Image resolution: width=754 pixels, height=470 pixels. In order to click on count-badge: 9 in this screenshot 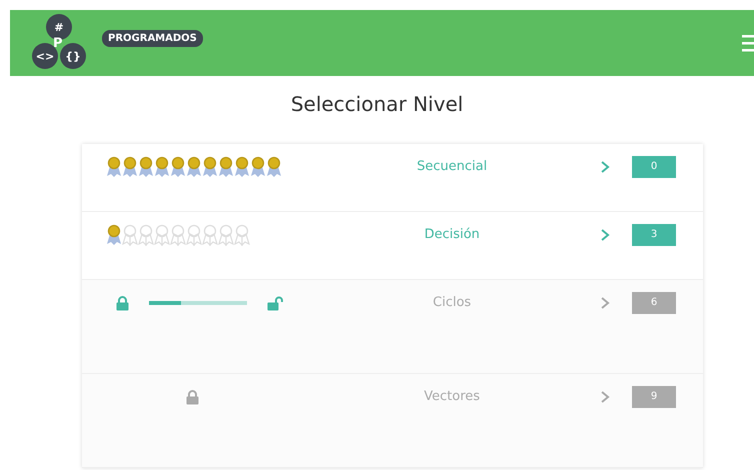, I will do `click(654, 397)`.